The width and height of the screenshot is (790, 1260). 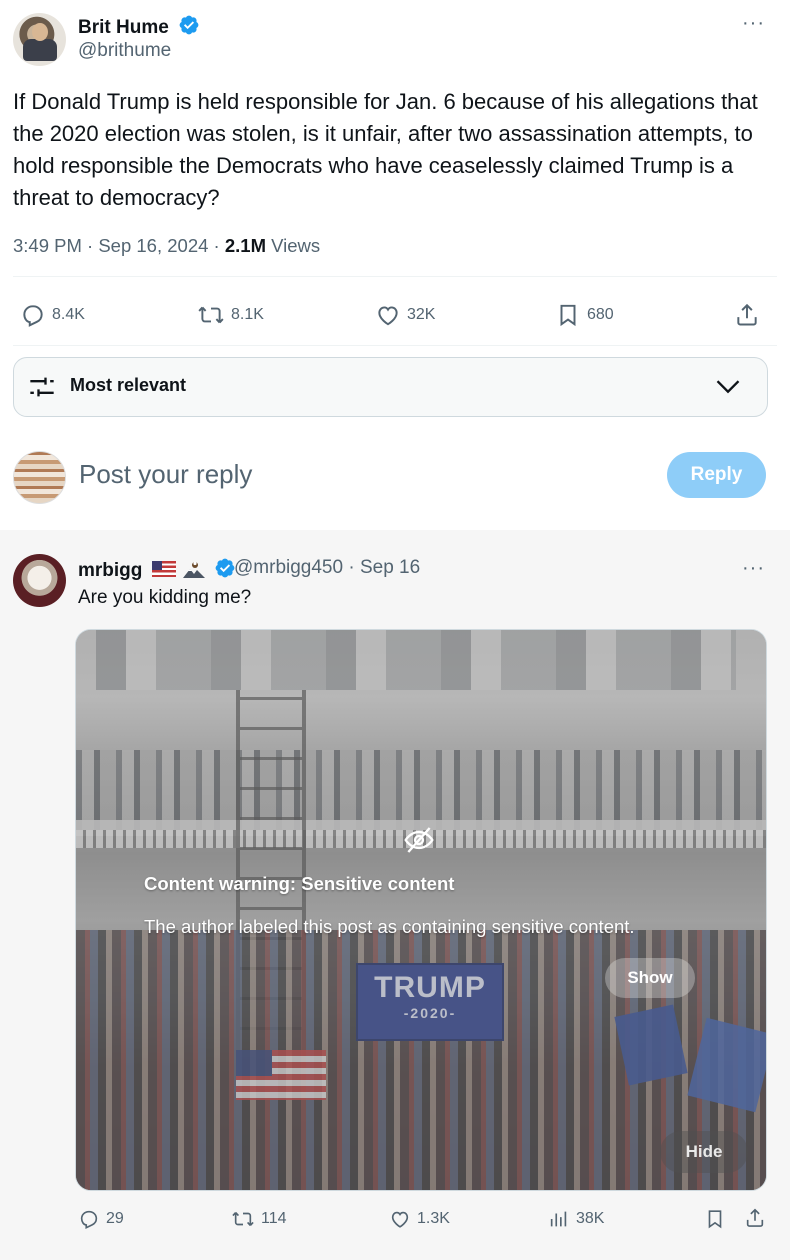 What do you see at coordinates (128, 385) in the screenshot?
I see `sort-label: Most relevant` at bounding box center [128, 385].